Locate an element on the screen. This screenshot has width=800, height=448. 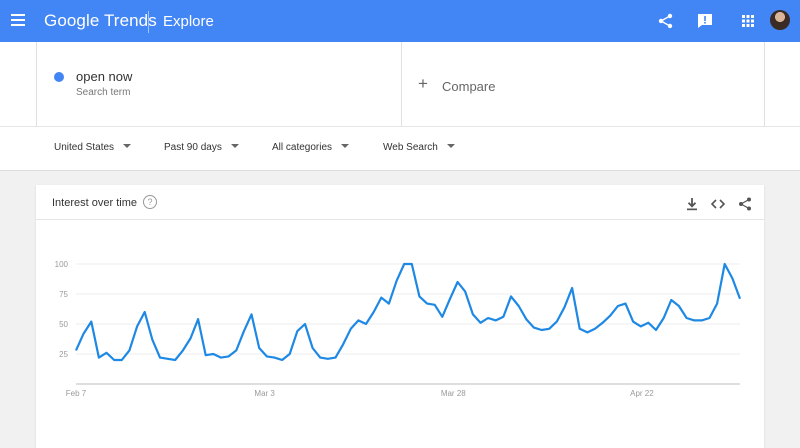
avatar is located at coordinates (780, 20).